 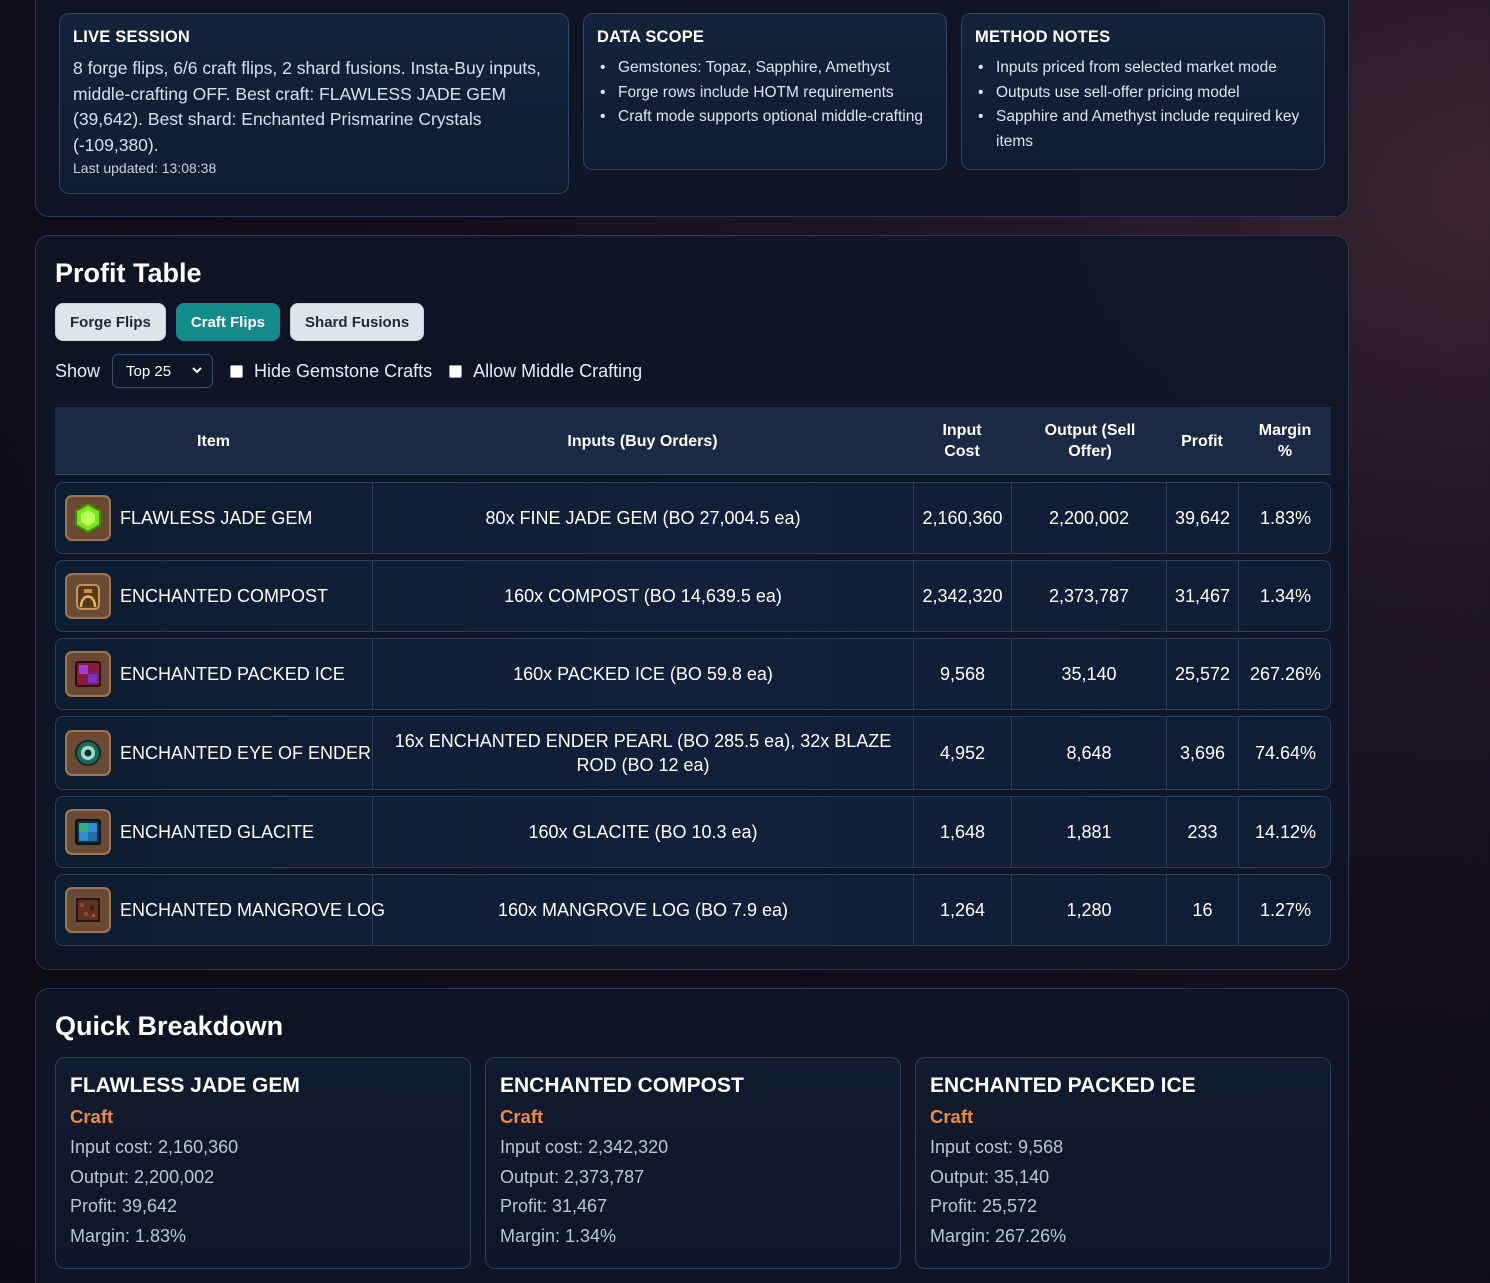 I want to click on item-name: ENCHANTED EYE OF ENDER, so click(x=246, y=753).